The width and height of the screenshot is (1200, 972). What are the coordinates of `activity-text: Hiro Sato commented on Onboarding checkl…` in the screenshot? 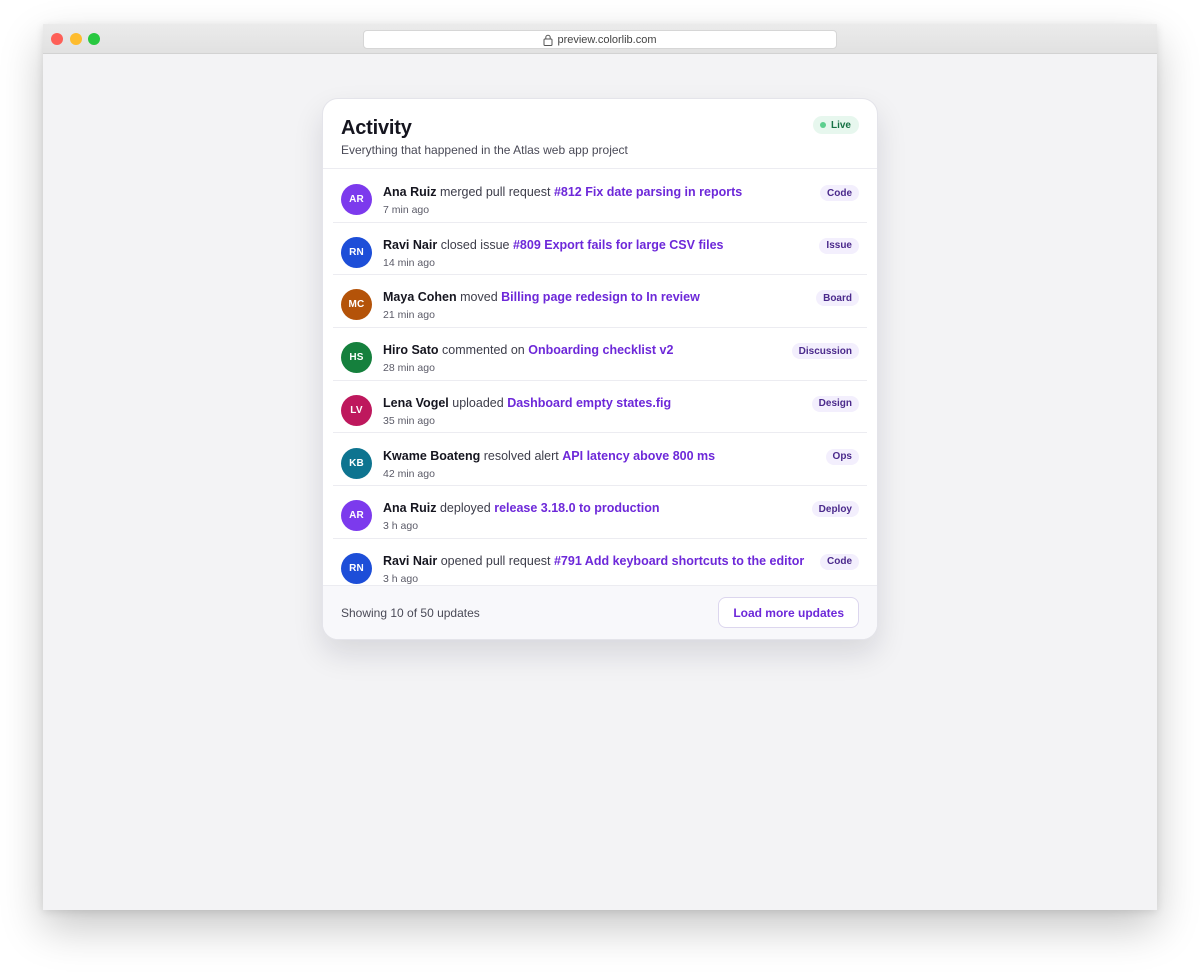 It's located at (528, 350).